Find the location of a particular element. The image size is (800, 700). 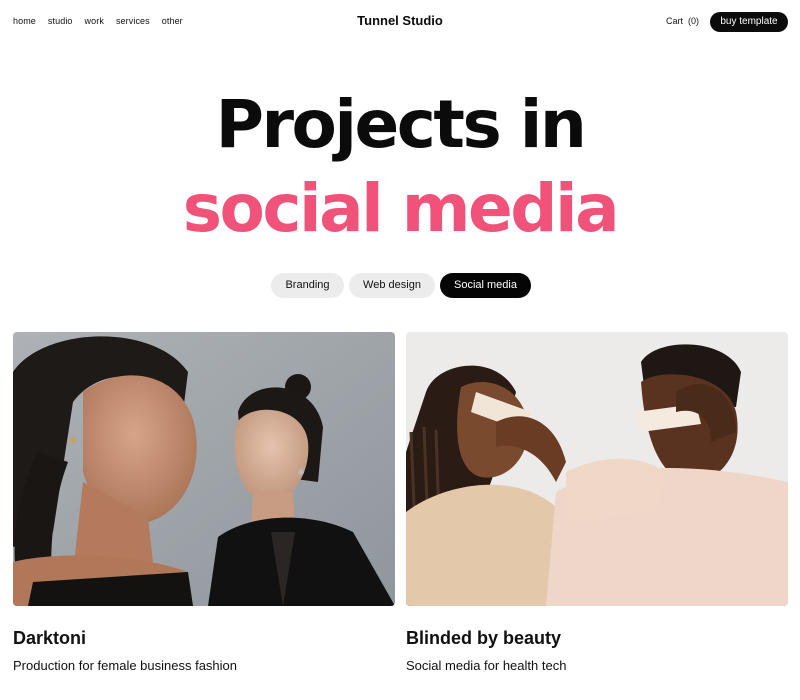

brand-logo: Tunnel Studio is located at coordinates (400, 20).